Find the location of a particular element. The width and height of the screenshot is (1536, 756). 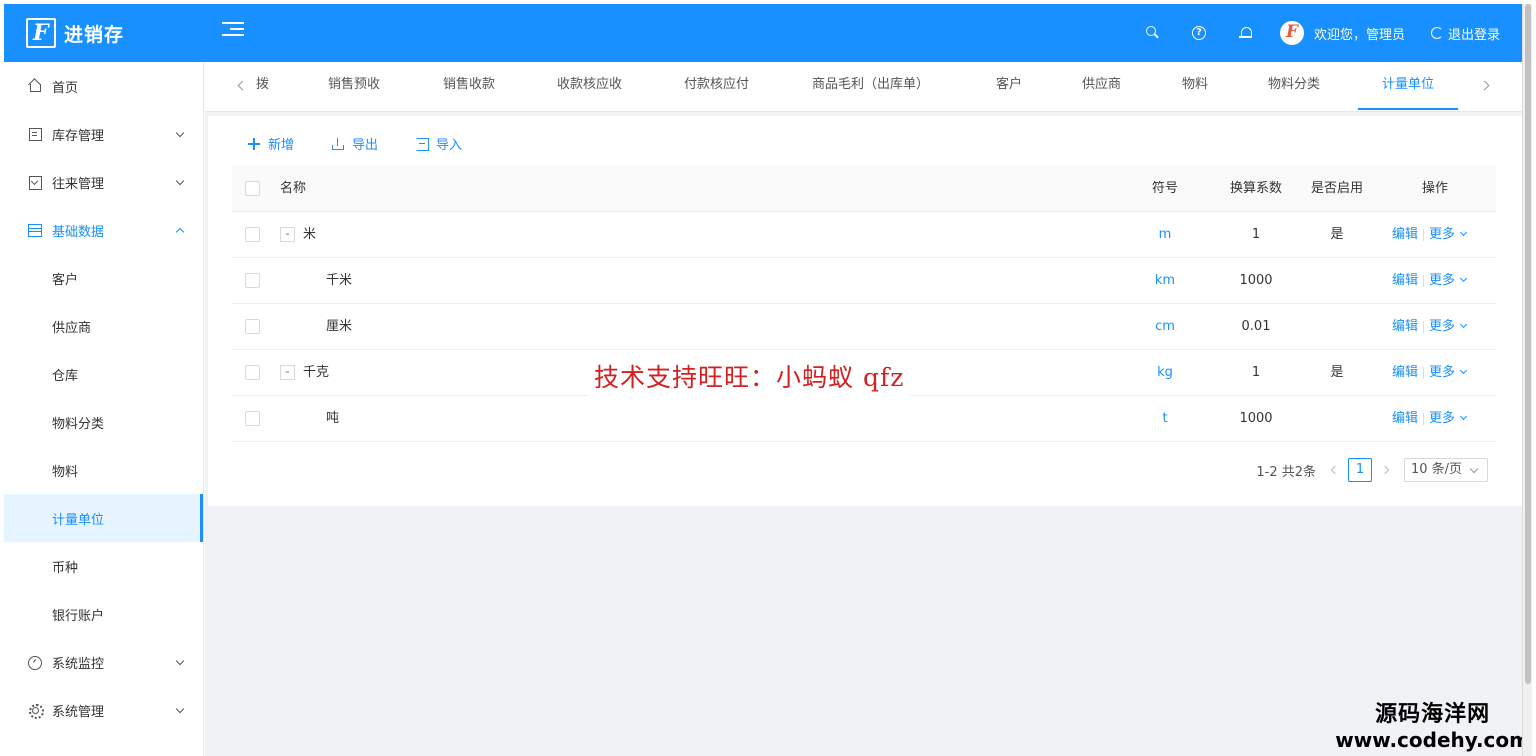

header-actions: ? 欢迎您，管理员 退出登录 is located at coordinates (1314, 33).